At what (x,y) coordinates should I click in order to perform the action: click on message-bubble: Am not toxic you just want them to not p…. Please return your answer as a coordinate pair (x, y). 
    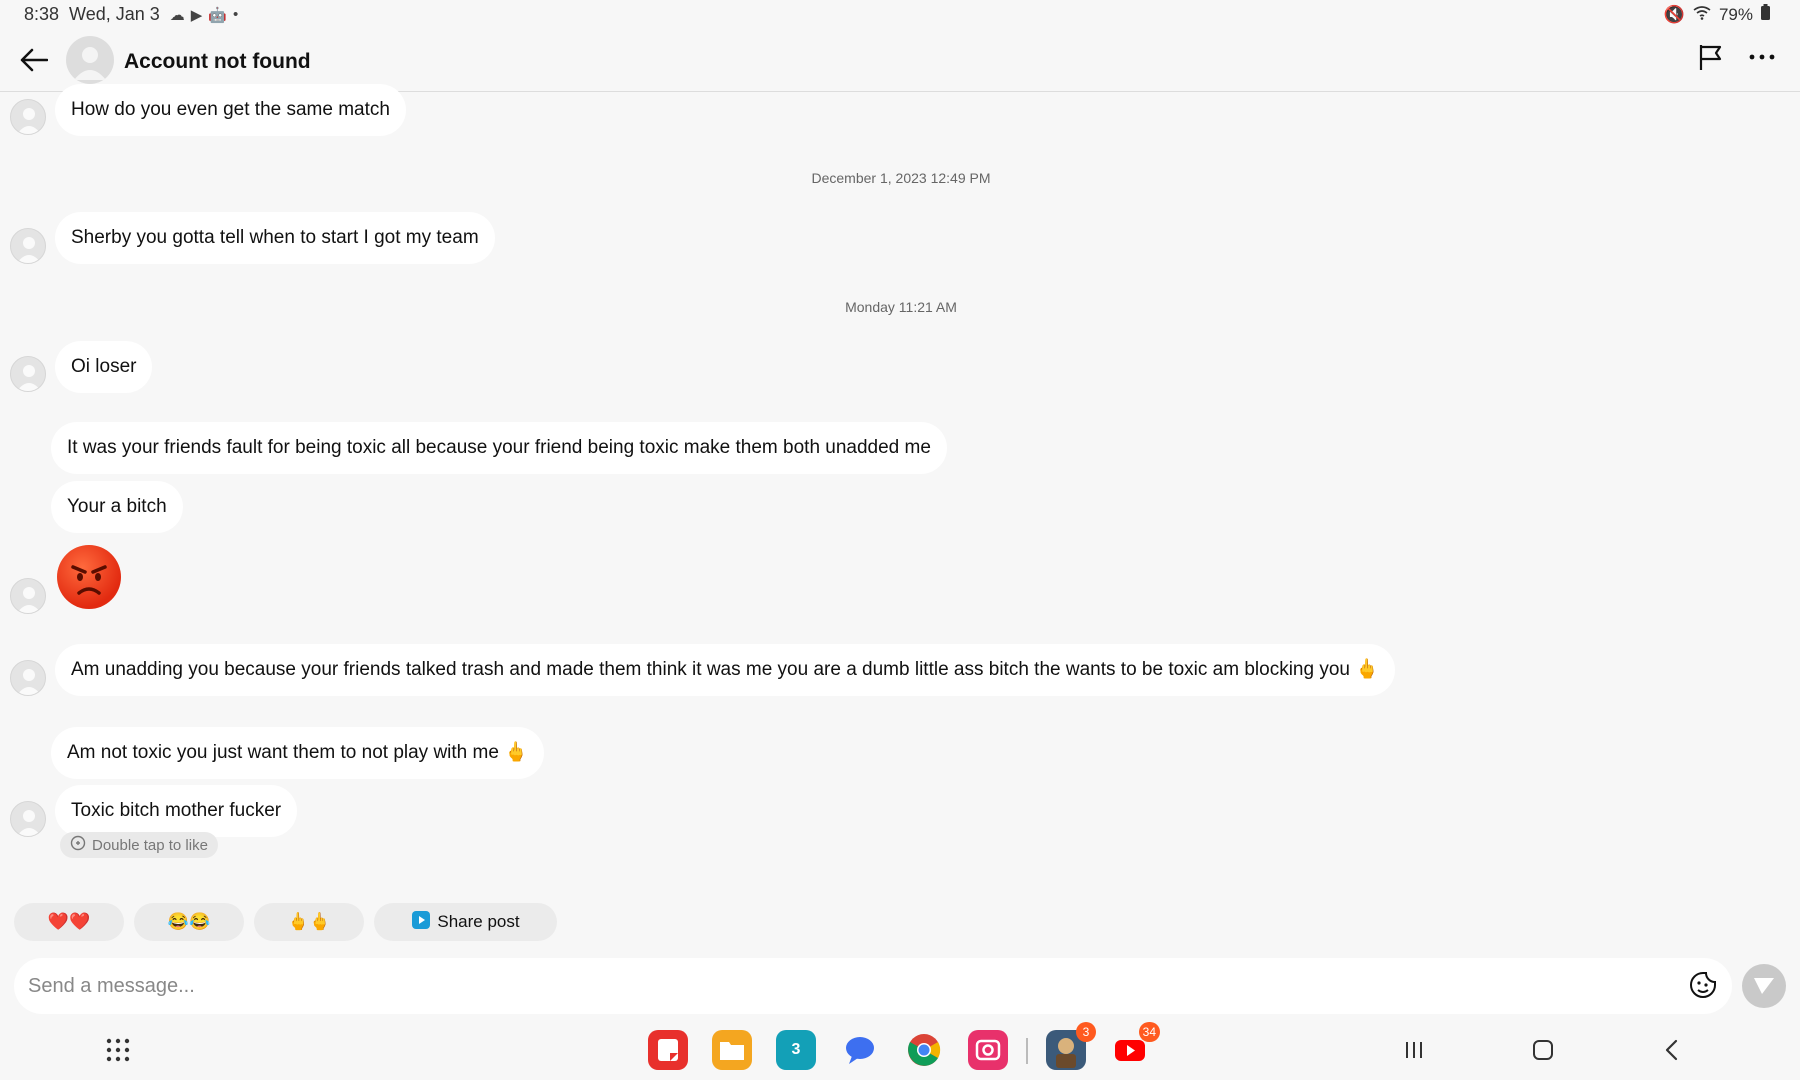
    Looking at the image, I should click on (297, 753).